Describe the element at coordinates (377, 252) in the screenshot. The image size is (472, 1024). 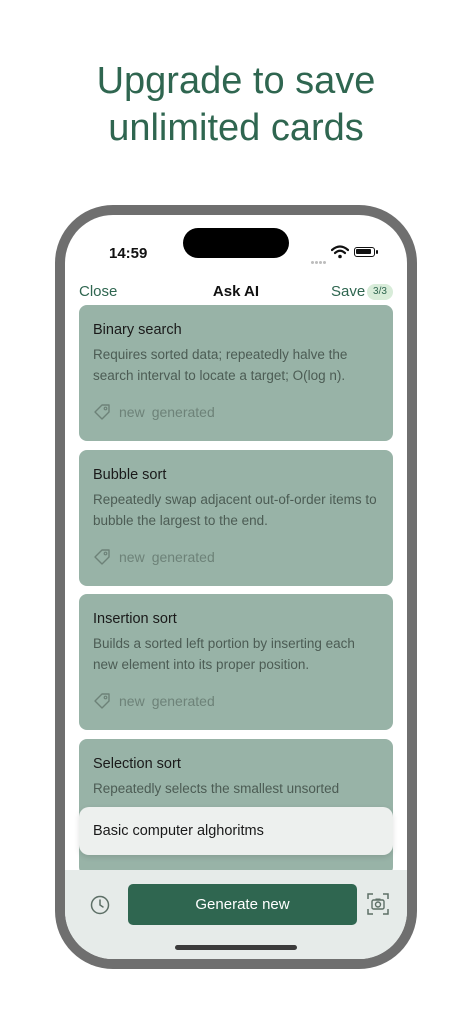
I see `battery-tip` at that location.